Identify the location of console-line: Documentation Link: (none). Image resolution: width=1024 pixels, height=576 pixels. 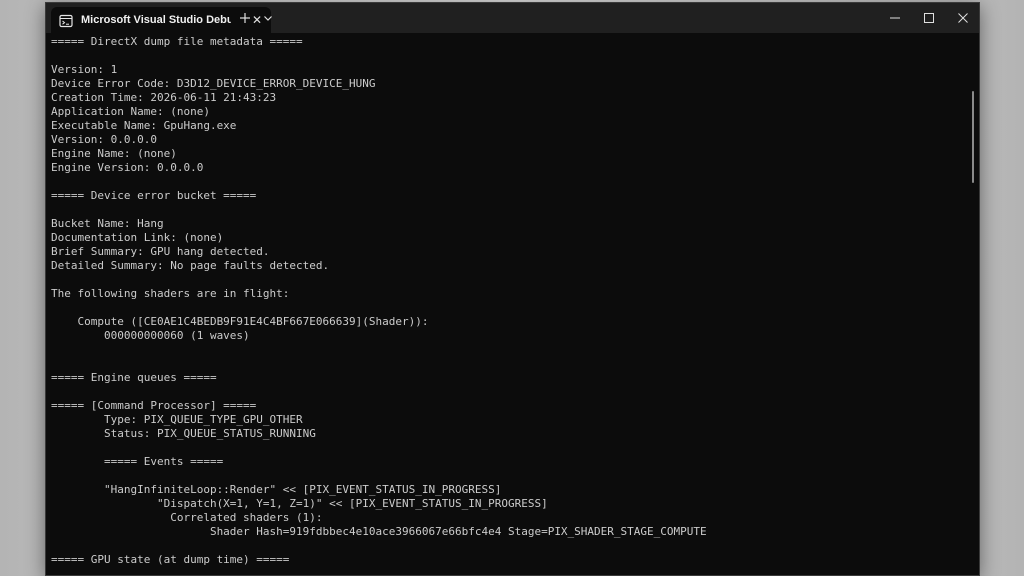
(137, 237).